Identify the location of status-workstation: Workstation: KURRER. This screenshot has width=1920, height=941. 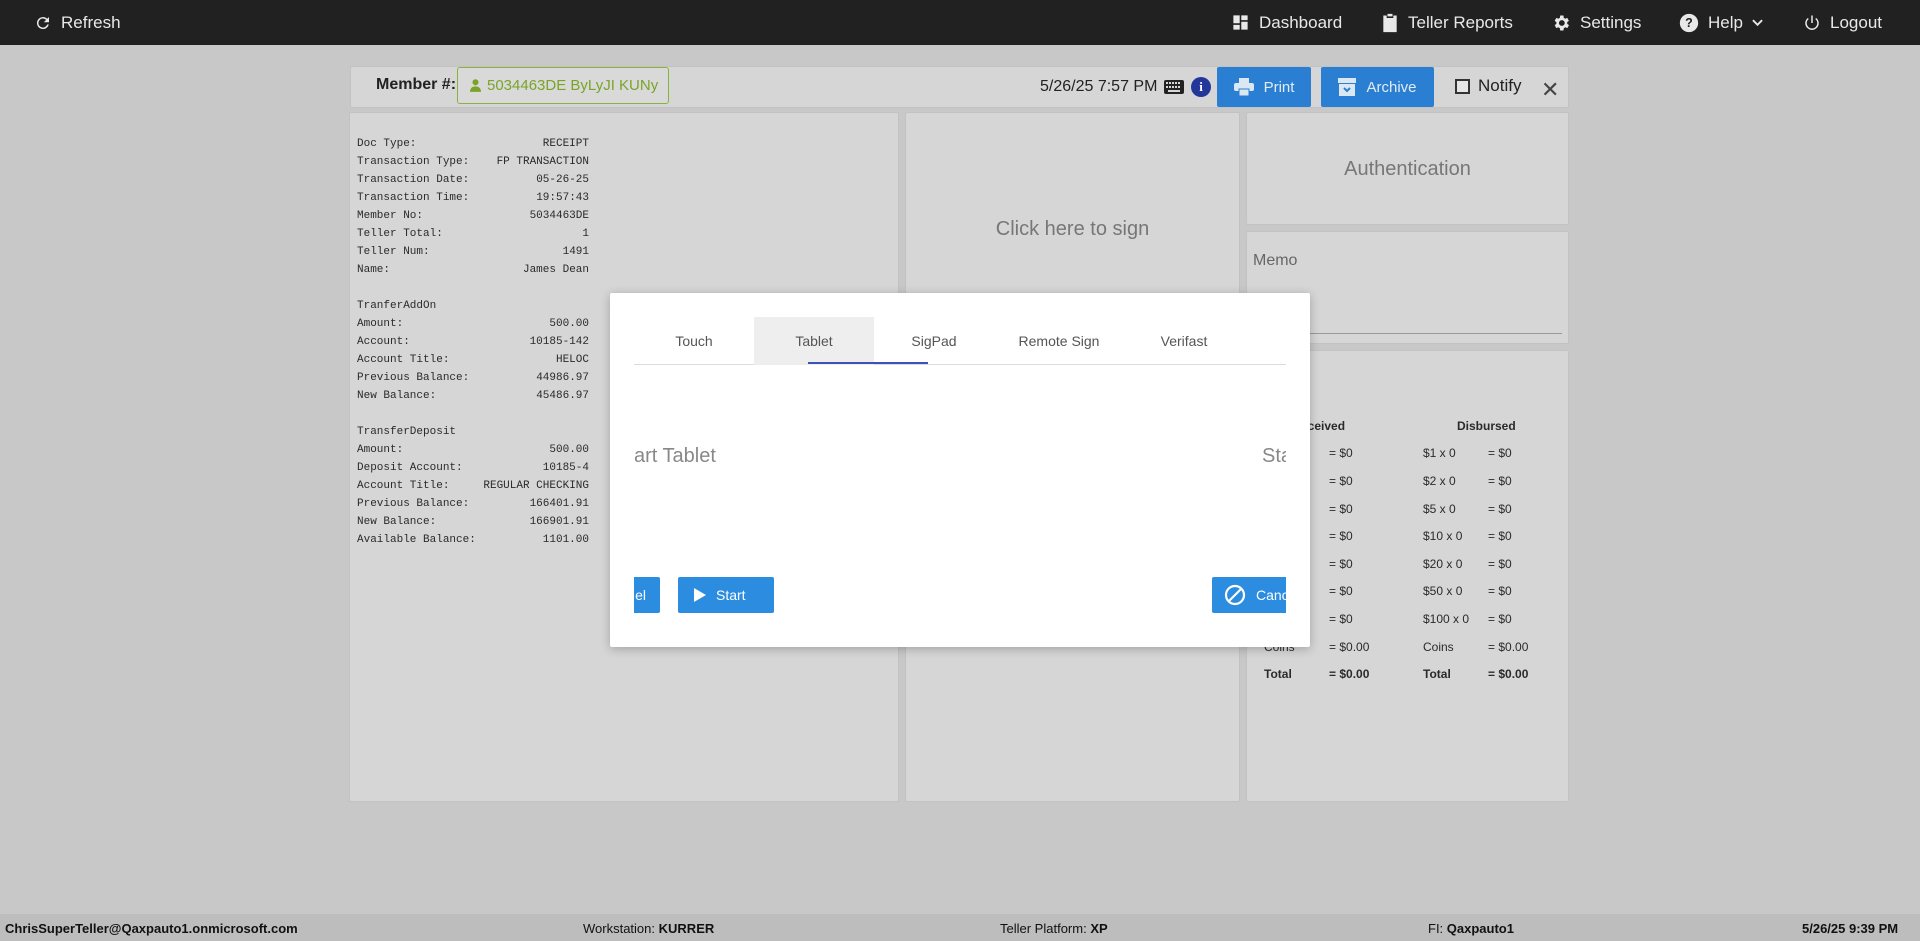
(649, 928).